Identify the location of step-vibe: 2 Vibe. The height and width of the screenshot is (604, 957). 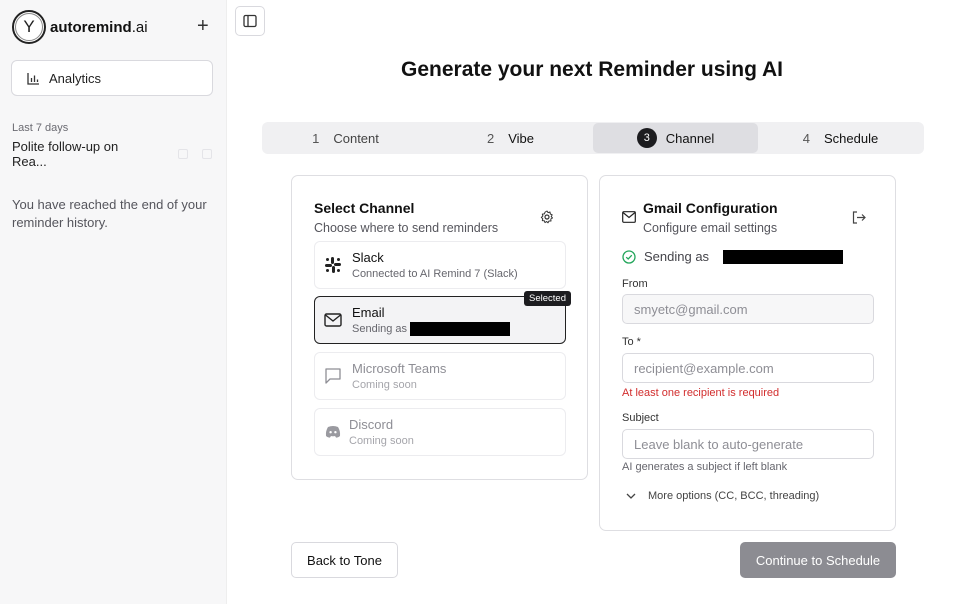
(510, 138).